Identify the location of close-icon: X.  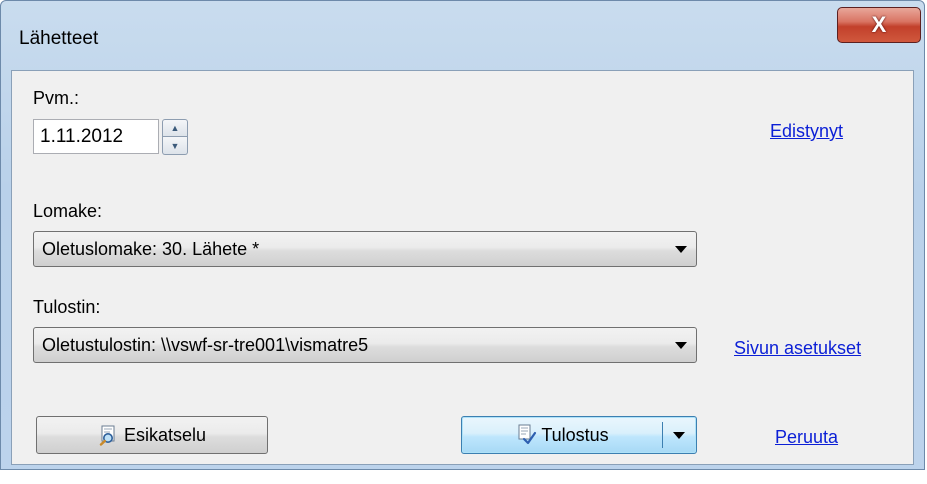
(879, 24).